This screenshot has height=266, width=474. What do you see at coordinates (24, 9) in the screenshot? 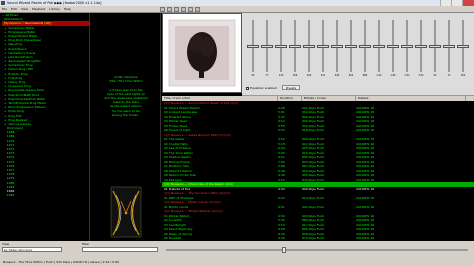
I see `menu-view: View` at bounding box center [24, 9].